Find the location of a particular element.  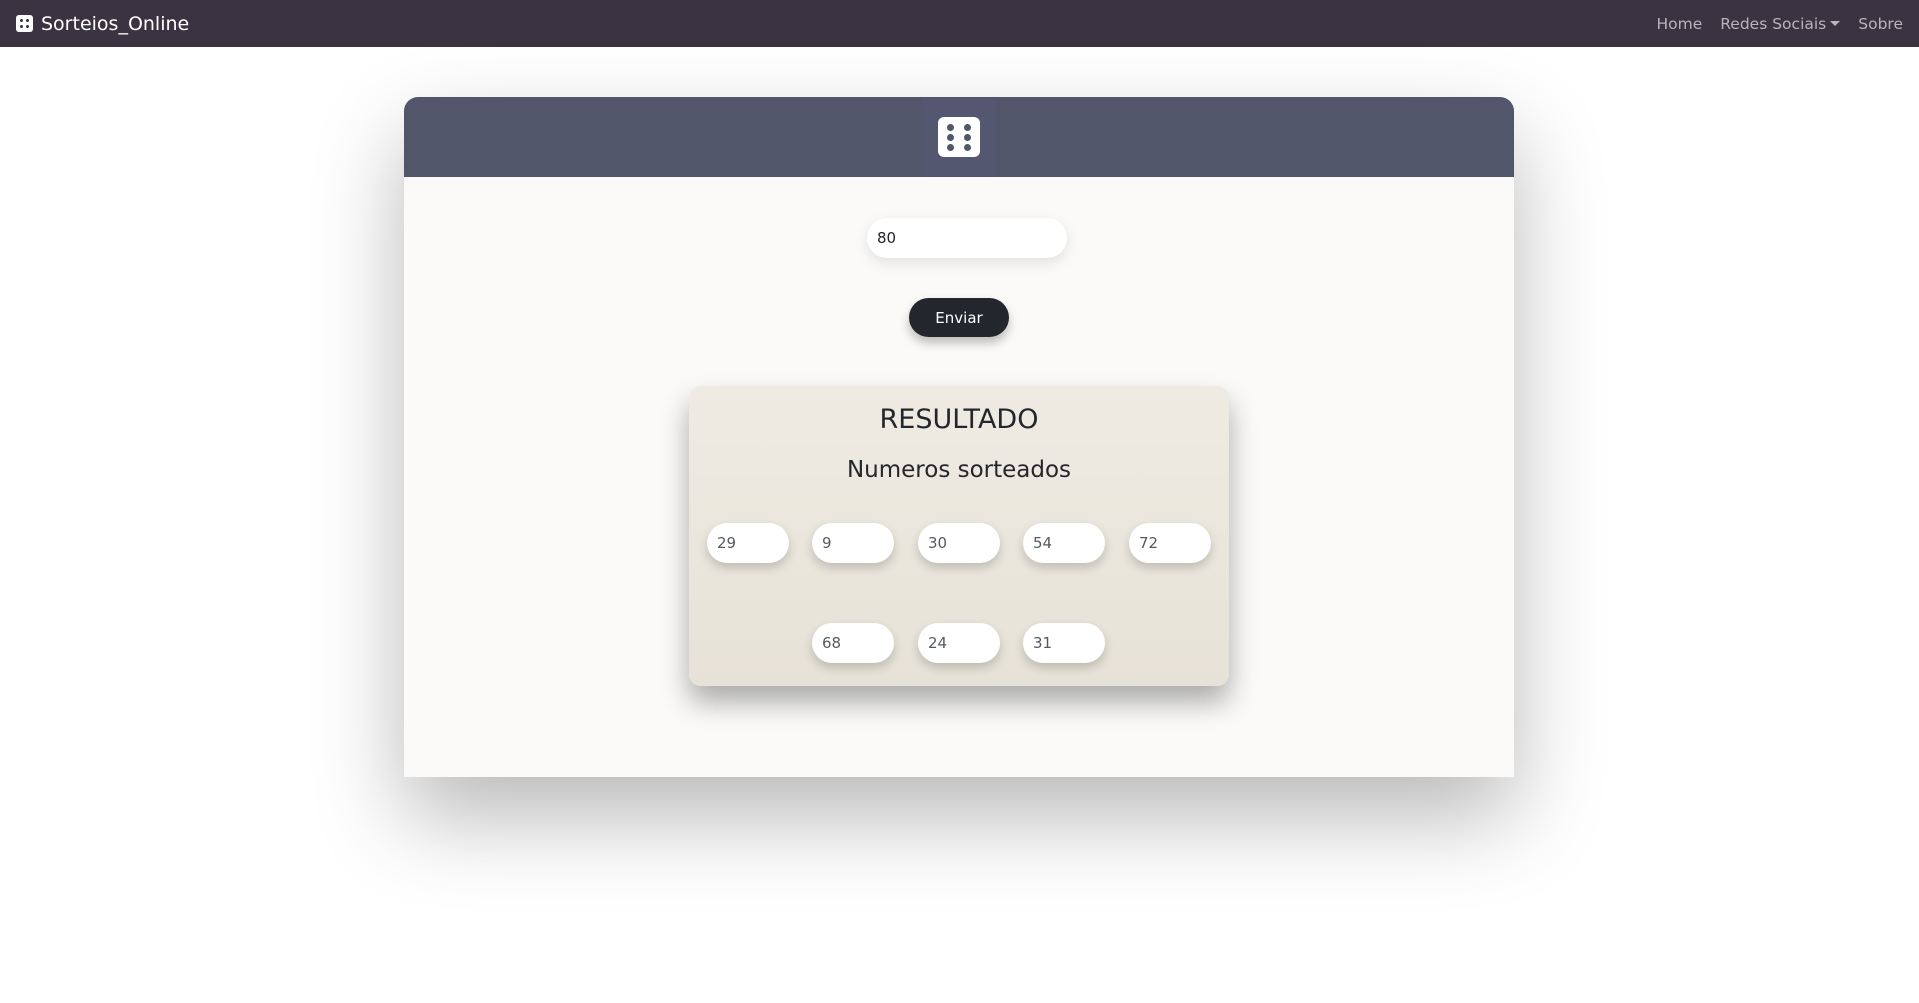

top-navbar: Sorteios_Online Home Redes Sociais Sobre is located at coordinates (959, 23).